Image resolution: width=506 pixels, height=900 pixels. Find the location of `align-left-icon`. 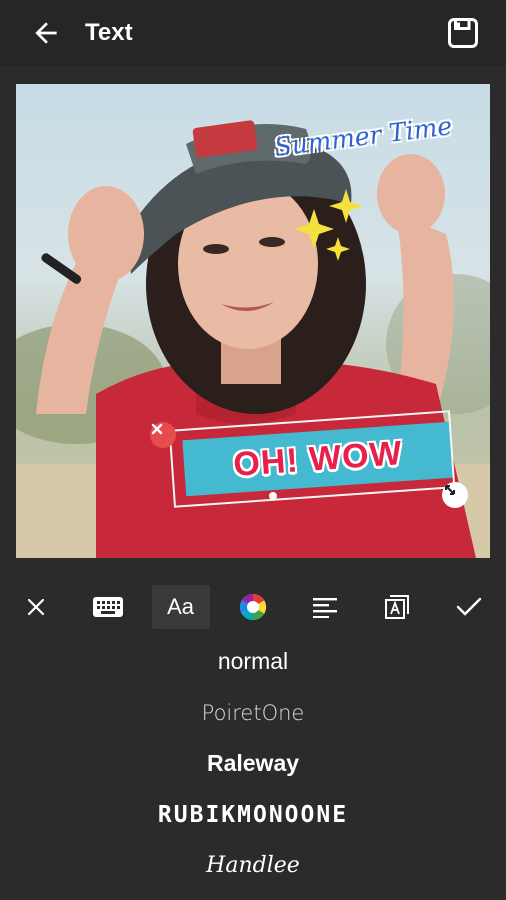

align-left-icon is located at coordinates (324, 608).